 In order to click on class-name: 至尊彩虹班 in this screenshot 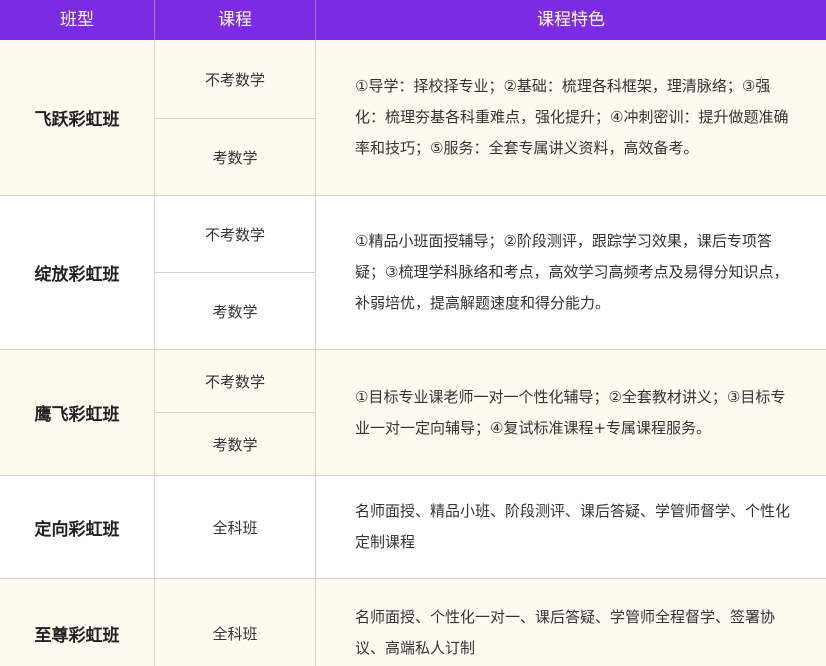, I will do `click(77, 635)`.